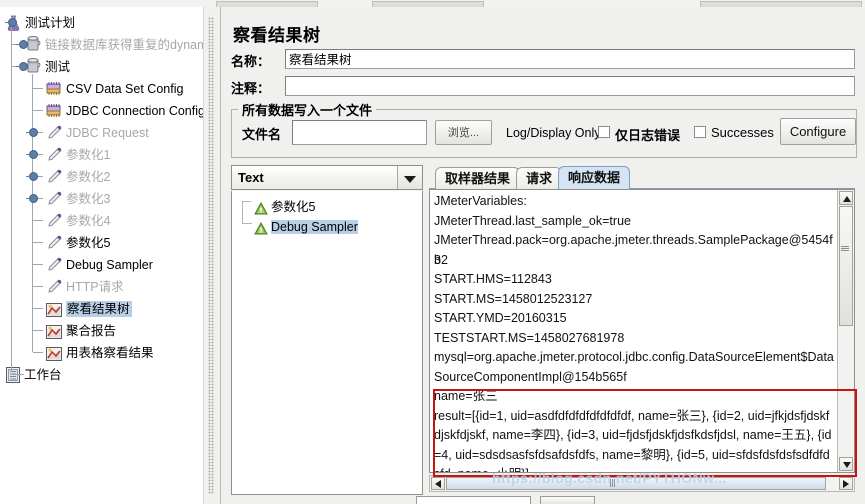 The image size is (865, 504). I want to click on tree-node: 测试计划, so click(101, 22).